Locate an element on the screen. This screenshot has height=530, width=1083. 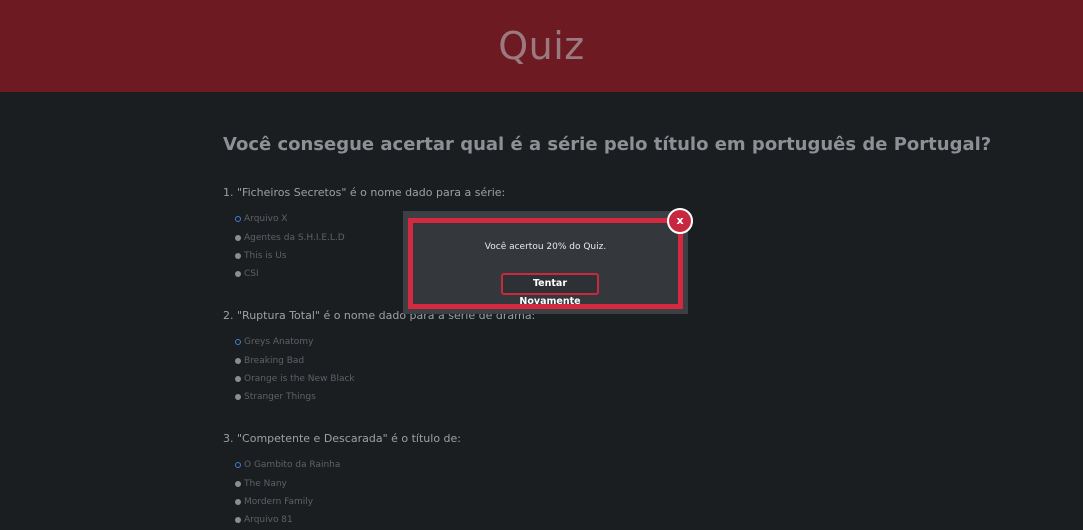
option-item: Breaking Bad is located at coordinates (295, 360).